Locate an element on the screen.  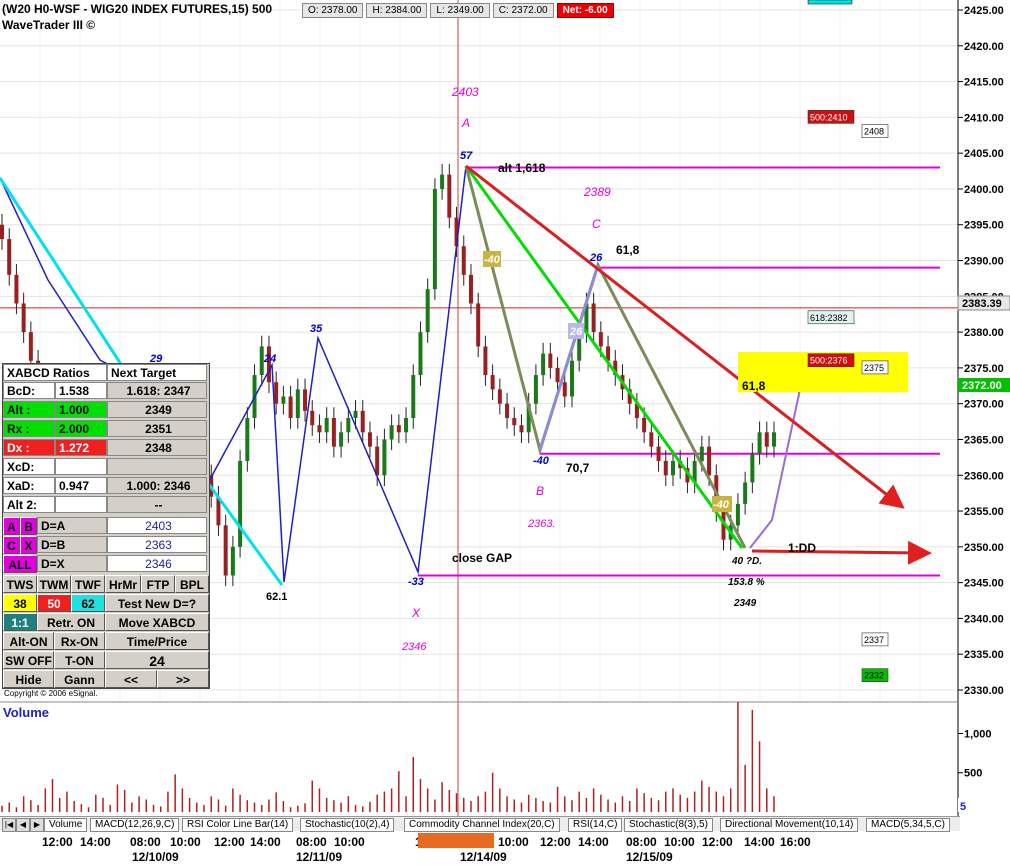
annotation-label: B is located at coordinates (540, 491).